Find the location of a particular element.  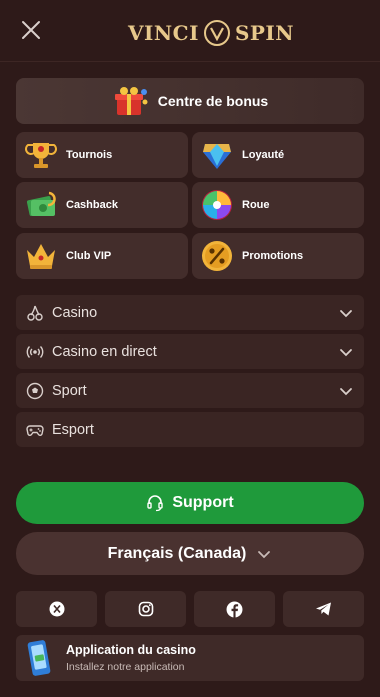

language-label: Français (Canada) is located at coordinates (177, 553).